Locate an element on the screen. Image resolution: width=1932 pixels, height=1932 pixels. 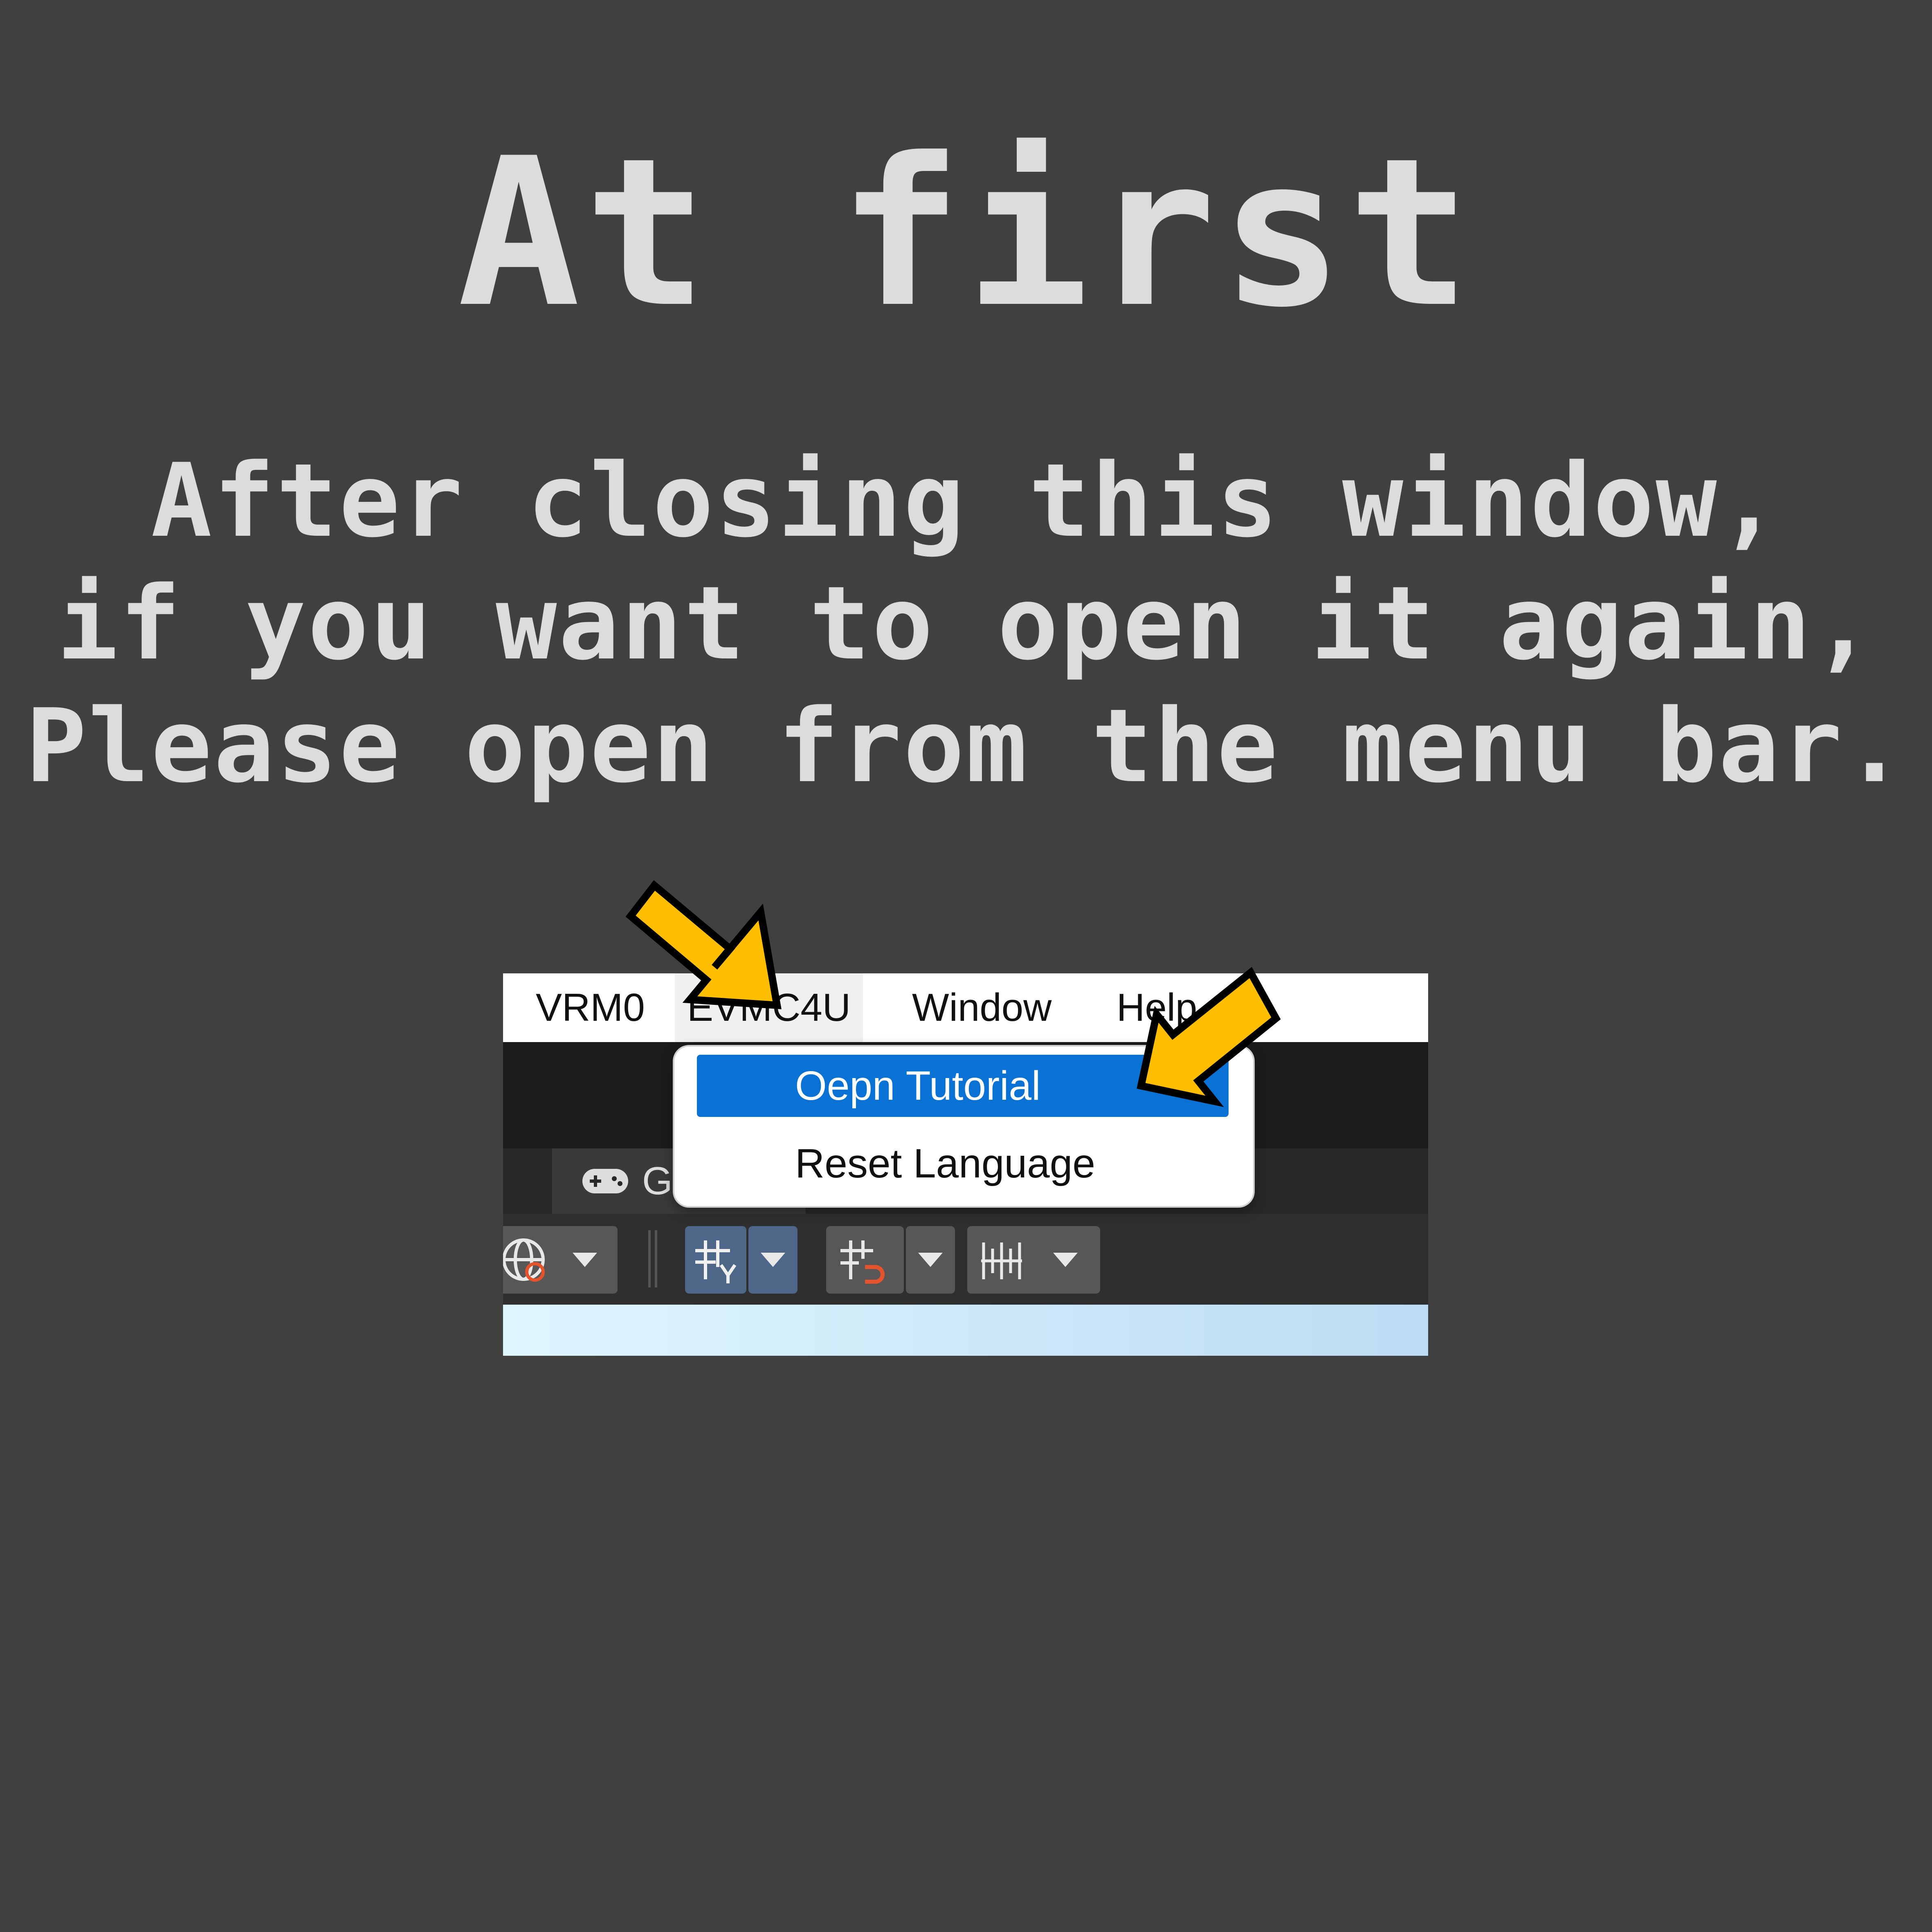
menu-item-label: Reset Language is located at coordinates (945, 1164).